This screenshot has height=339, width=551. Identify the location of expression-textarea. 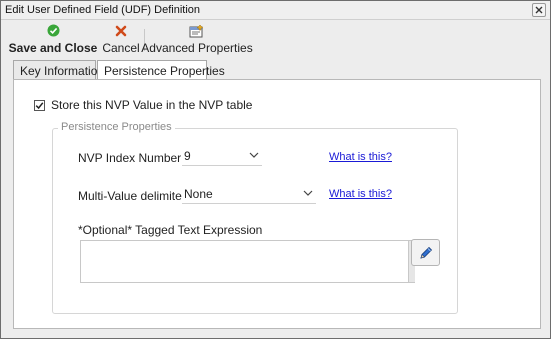
(244, 261).